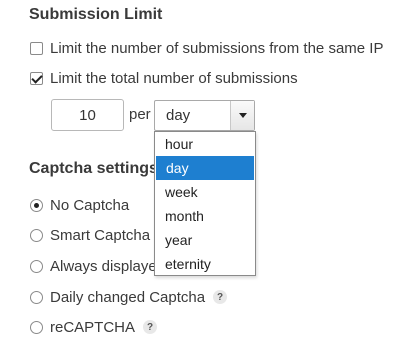 This screenshot has width=401, height=357. What do you see at coordinates (205, 192) in the screenshot?
I see `period-option-week: week` at bounding box center [205, 192].